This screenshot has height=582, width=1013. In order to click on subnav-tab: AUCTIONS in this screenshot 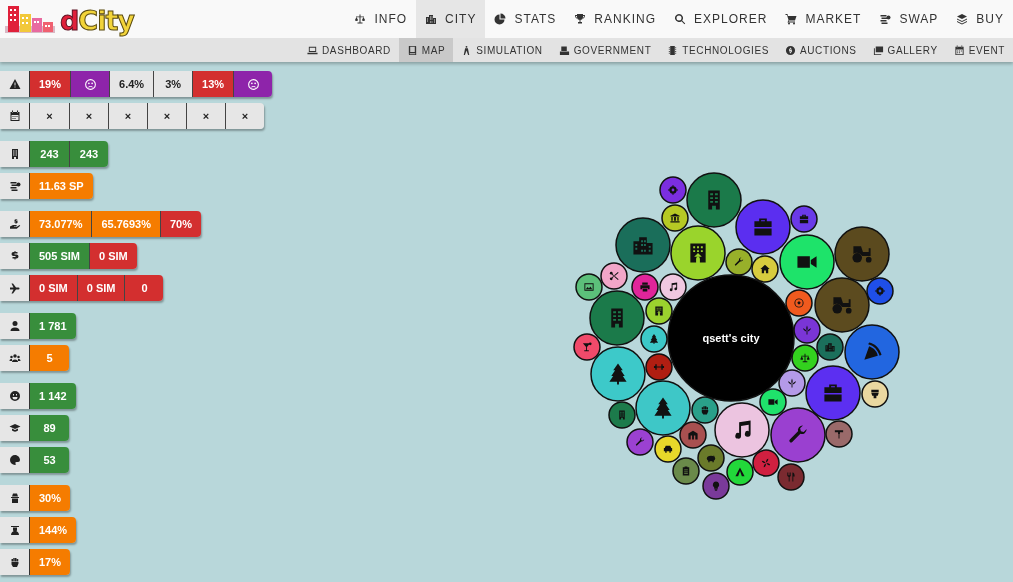, I will do `click(821, 50)`.